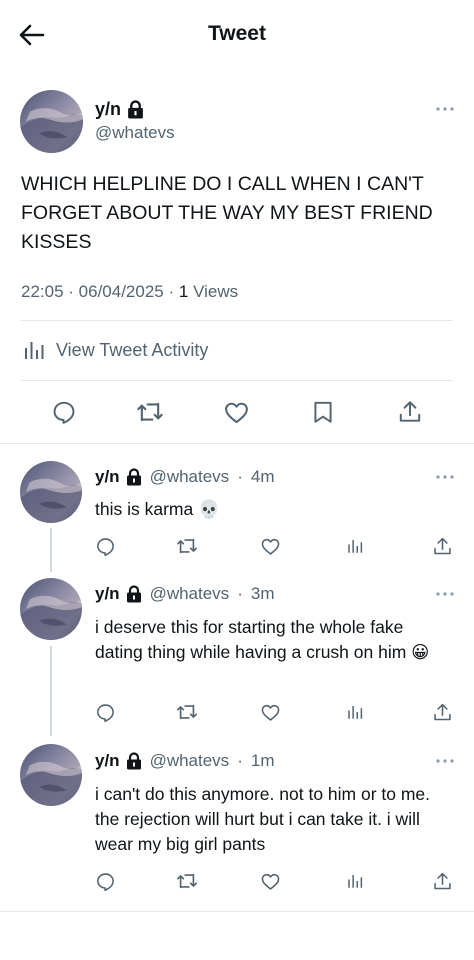  What do you see at coordinates (183, 291) in the screenshot?
I see `views-count: 1` at bounding box center [183, 291].